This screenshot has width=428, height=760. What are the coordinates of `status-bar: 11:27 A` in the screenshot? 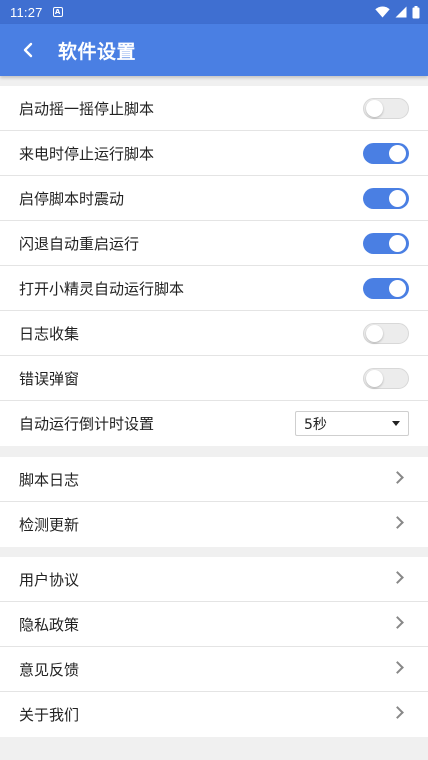 It's located at (214, 12).